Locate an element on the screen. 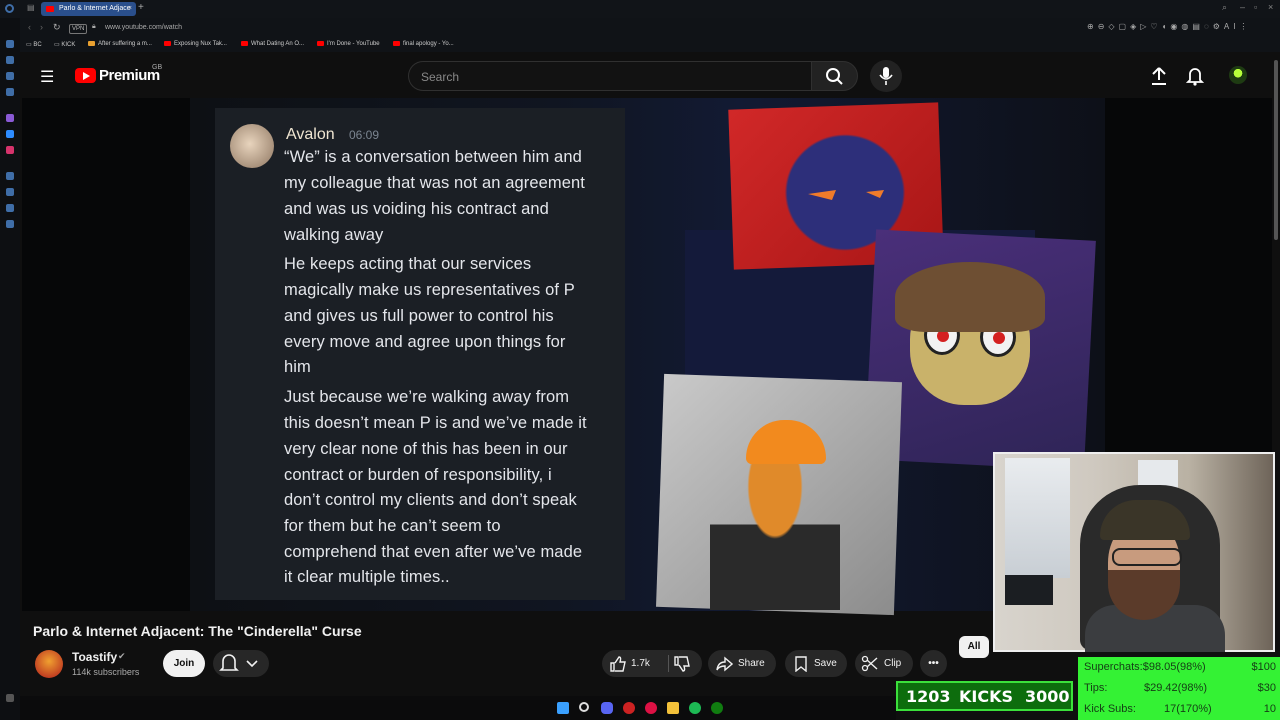  voice-search-button is located at coordinates (886, 76).